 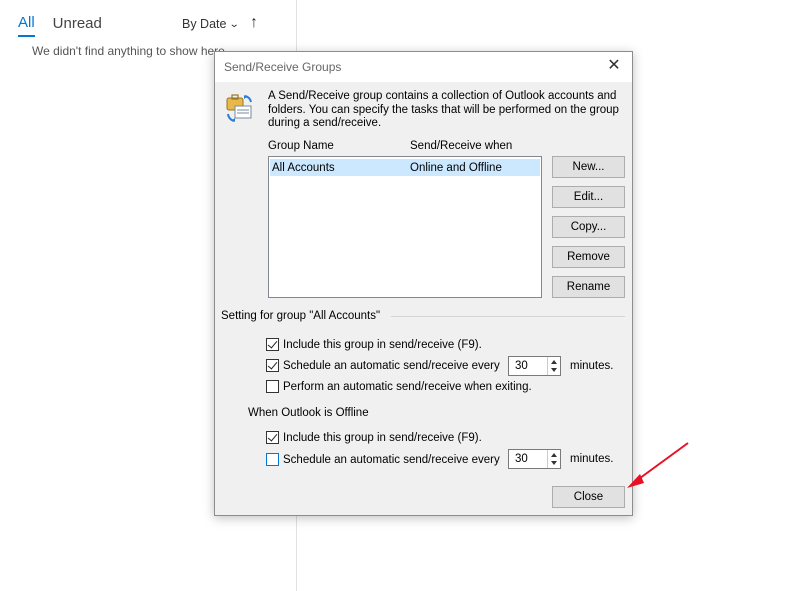 What do you see at coordinates (391, 459) in the screenshot?
I see `offline-schedule-label: Schedule an automatic send/receive every` at bounding box center [391, 459].